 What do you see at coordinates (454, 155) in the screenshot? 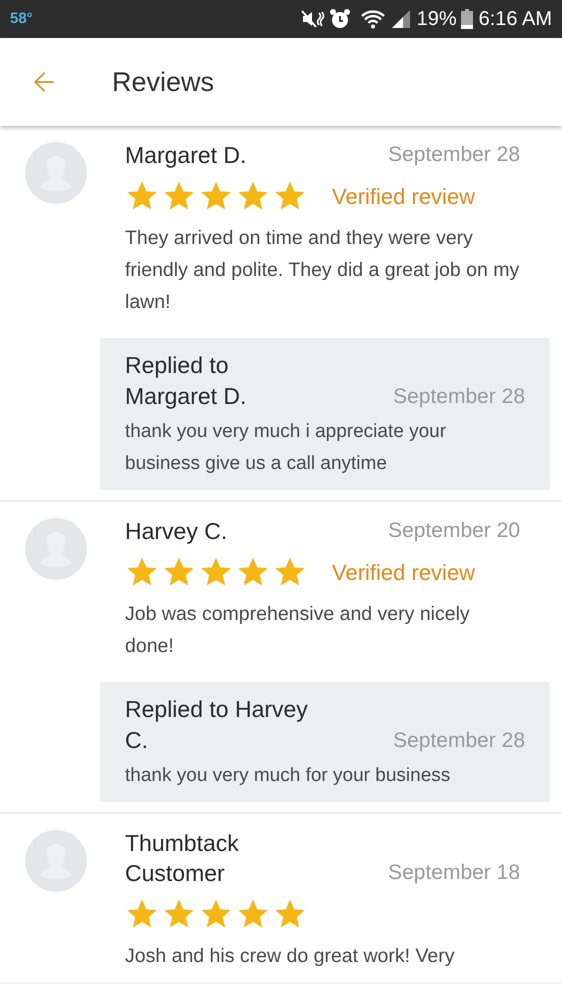
I see `review-date: September 28` at bounding box center [454, 155].